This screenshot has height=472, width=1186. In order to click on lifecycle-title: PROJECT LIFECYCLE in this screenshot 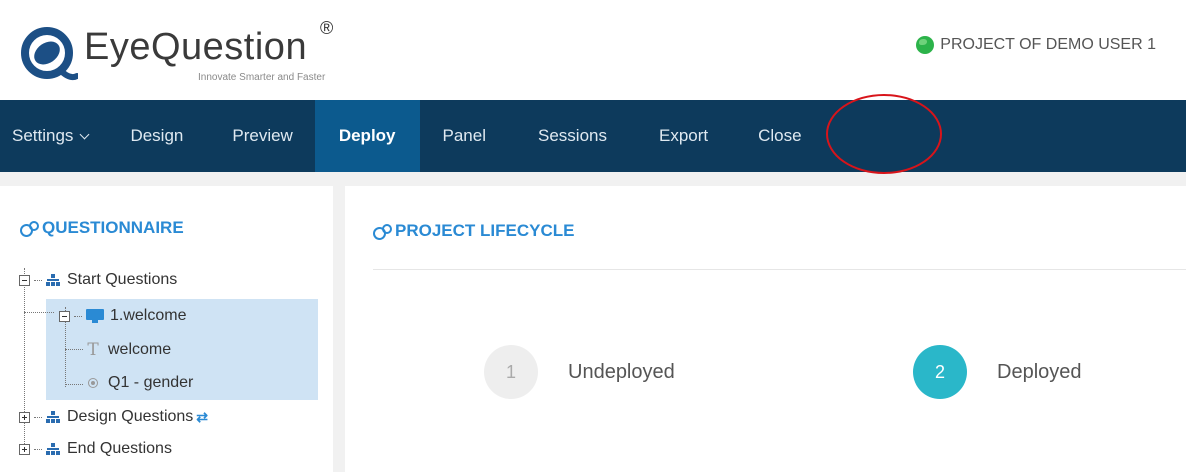, I will do `click(473, 231)`.